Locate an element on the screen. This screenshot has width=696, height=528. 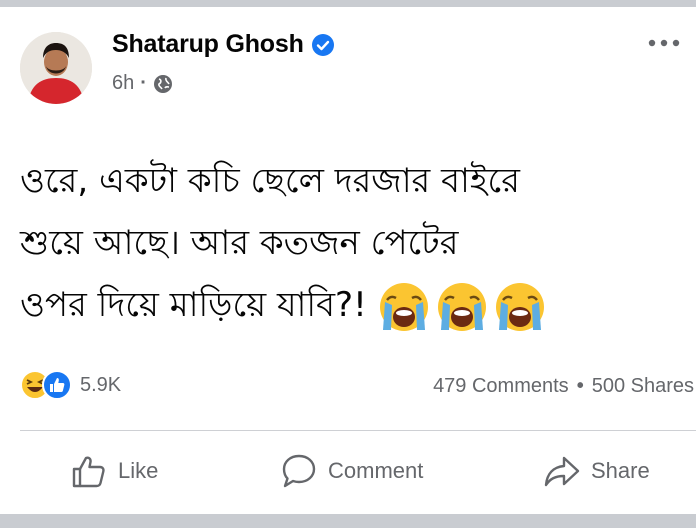
reaction-summary: 5.9K is located at coordinates (70, 385).